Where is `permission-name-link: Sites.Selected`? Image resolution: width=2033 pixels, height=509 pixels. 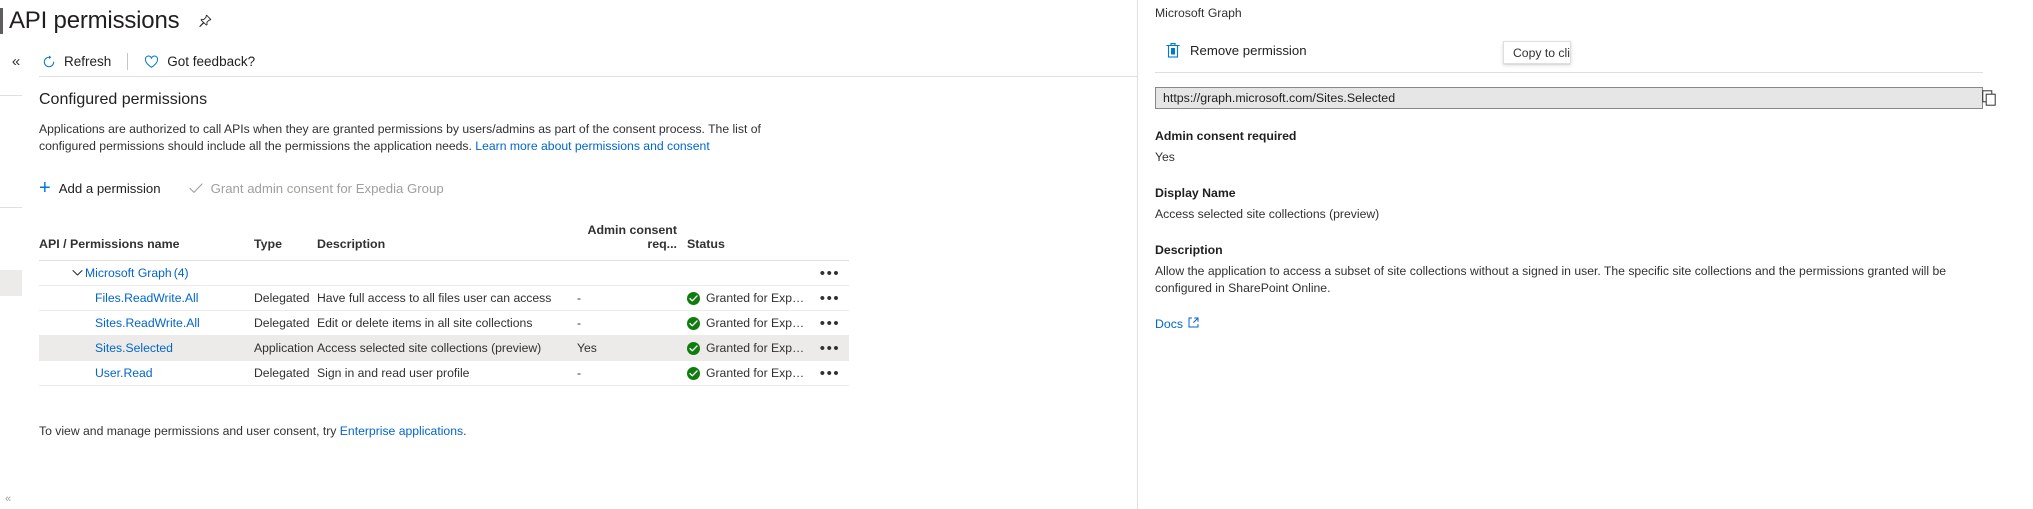
permission-name-link: Sites.Selected is located at coordinates (134, 348).